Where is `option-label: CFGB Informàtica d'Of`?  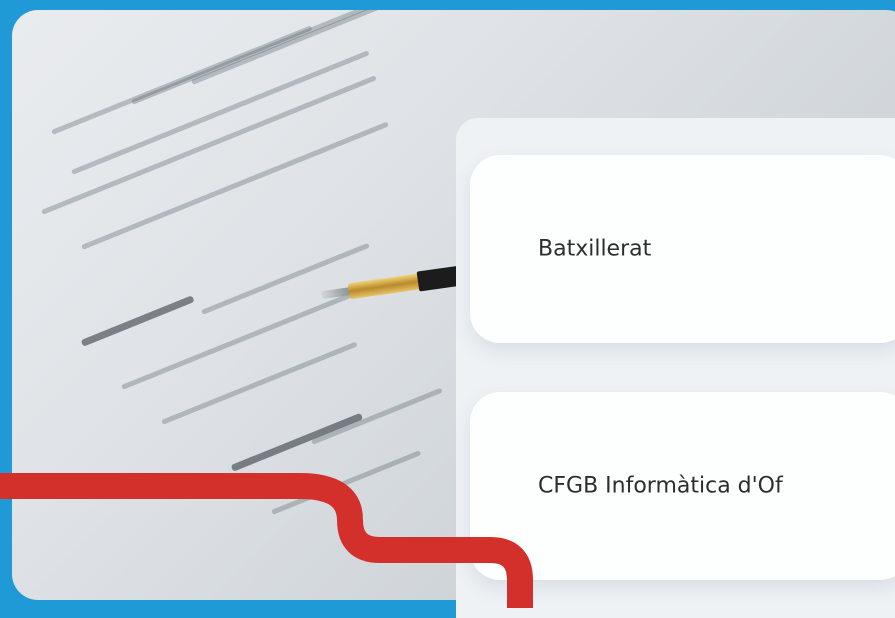 option-label: CFGB Informàtica d'Of is located at coordinates (660, 486).